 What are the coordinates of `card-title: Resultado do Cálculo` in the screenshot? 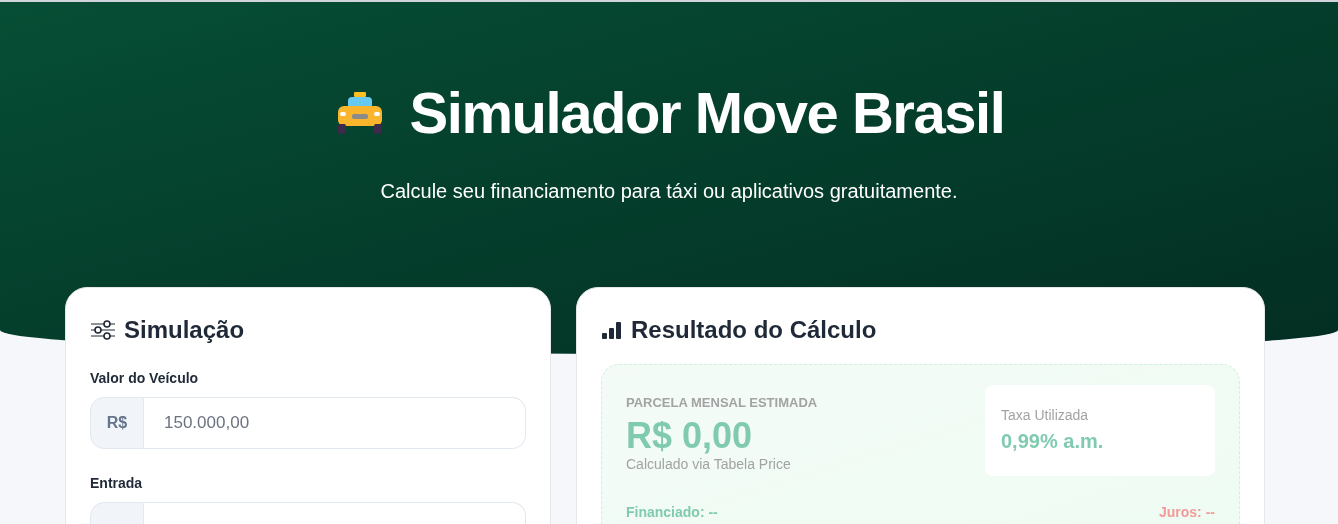 It's located at (754, 330).